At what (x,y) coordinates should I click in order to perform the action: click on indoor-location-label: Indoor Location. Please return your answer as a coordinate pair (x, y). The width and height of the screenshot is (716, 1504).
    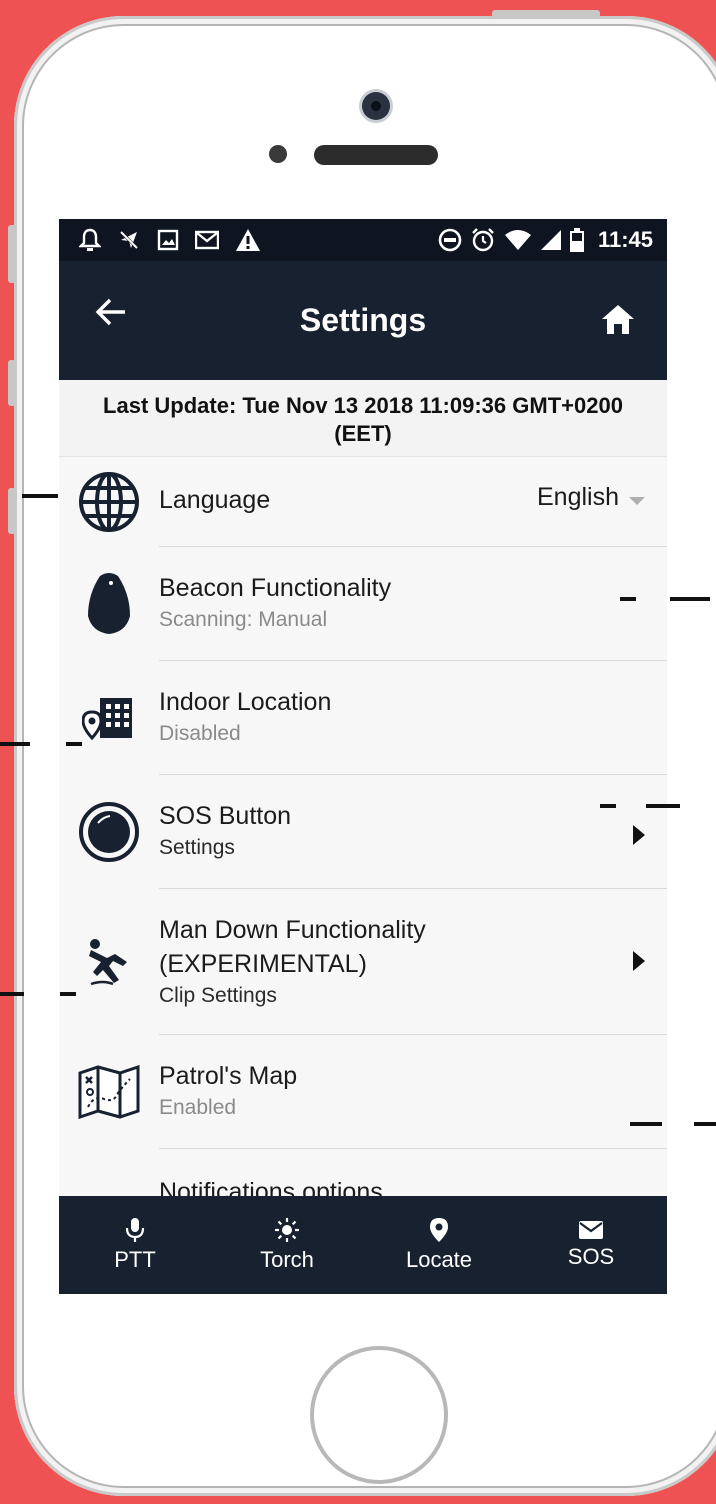
    Looking at the image, I should click on (245, 702).